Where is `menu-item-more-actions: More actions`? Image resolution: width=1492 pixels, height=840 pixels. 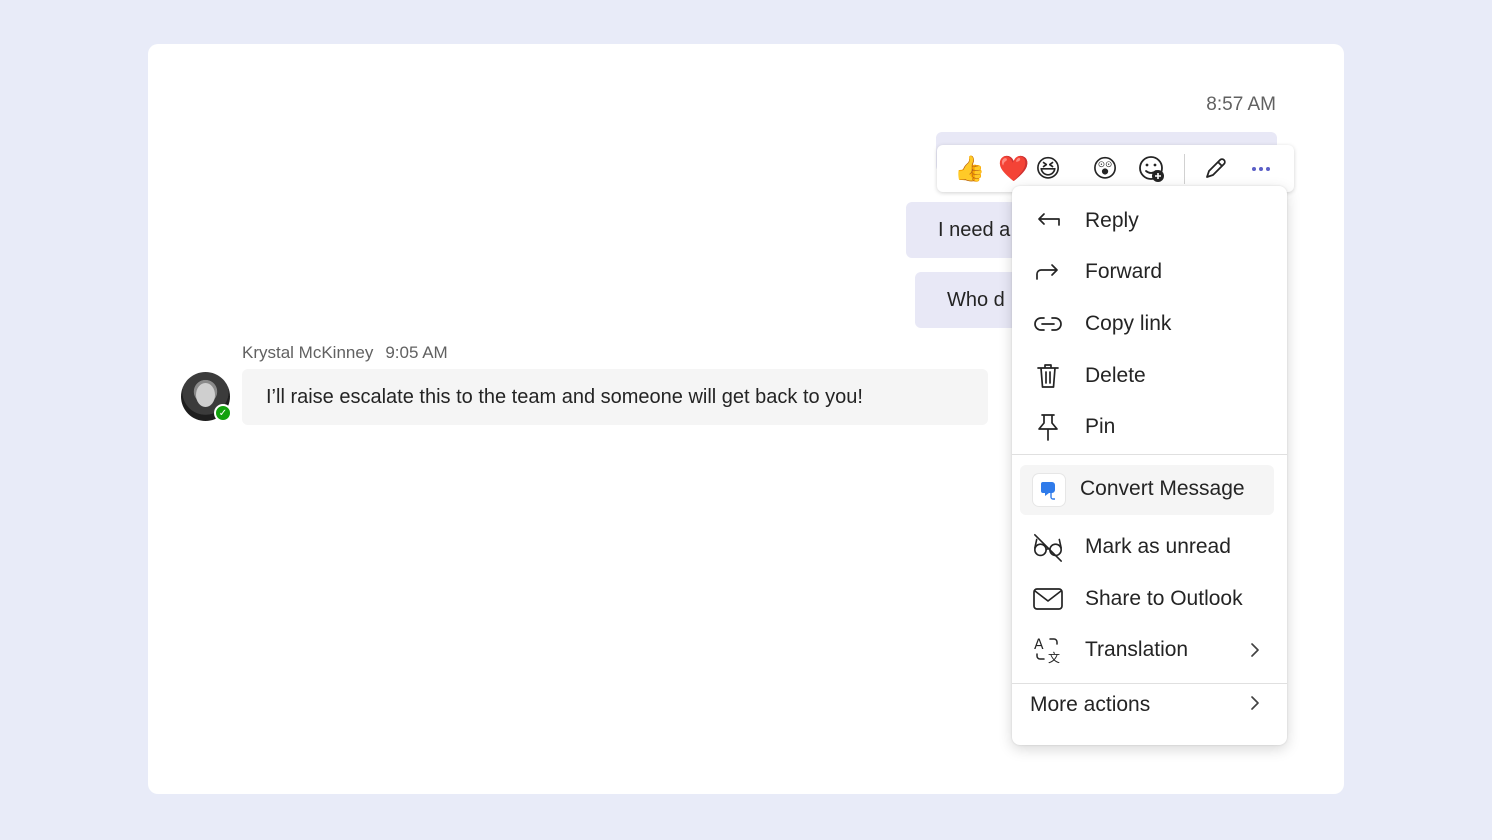
menu-item-more-actions: More actions is located at coordinates (1149, 706).